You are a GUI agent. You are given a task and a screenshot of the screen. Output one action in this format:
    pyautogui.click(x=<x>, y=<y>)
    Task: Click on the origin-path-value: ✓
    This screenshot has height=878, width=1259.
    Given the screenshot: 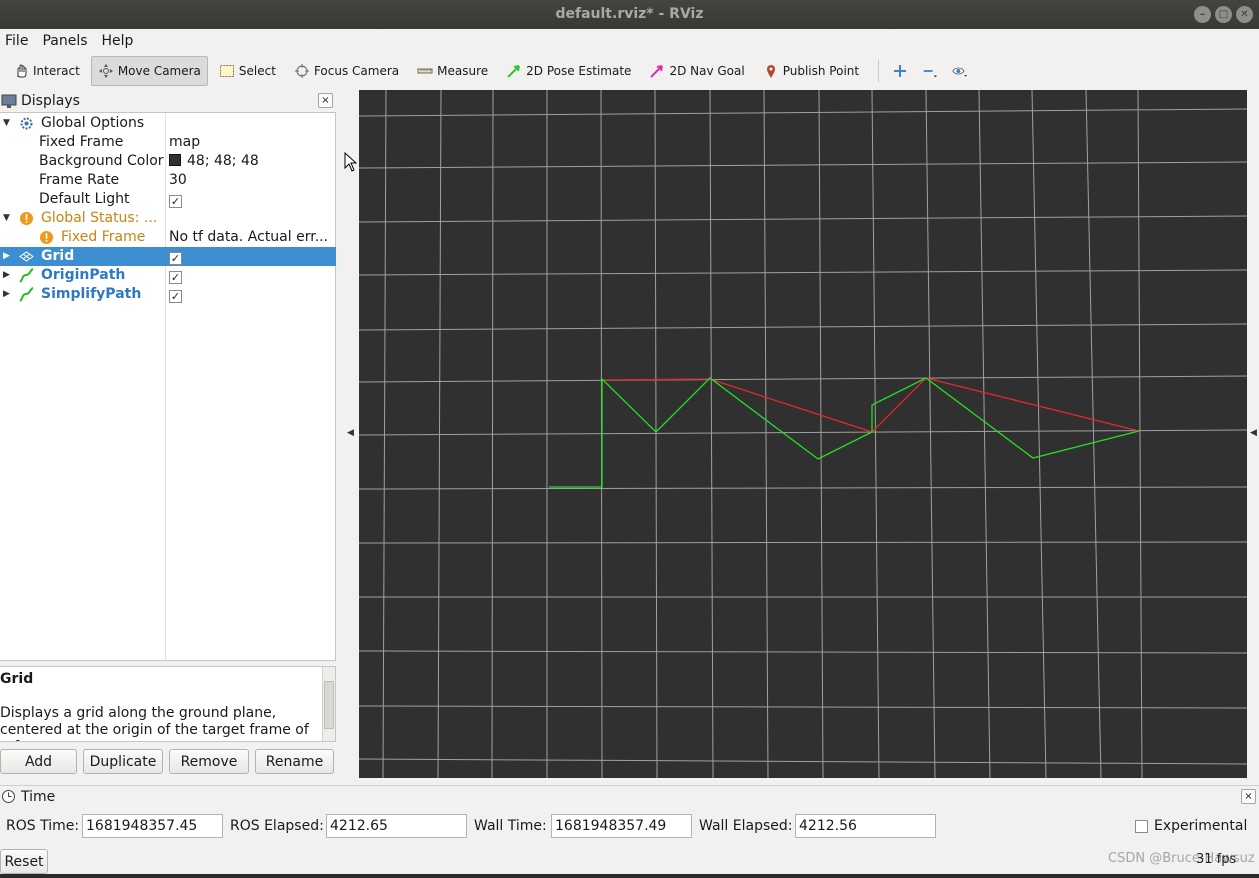 What is the action you would take?
    pyautogui.click(x=251, y=275)
    